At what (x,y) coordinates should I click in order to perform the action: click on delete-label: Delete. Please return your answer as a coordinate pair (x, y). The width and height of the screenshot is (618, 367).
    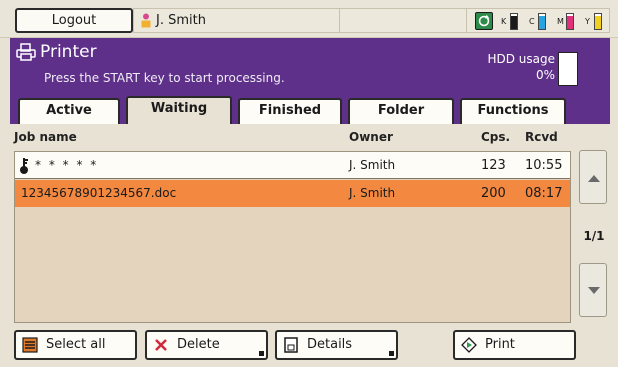
    Looking at the image, I should click on (198, 344).